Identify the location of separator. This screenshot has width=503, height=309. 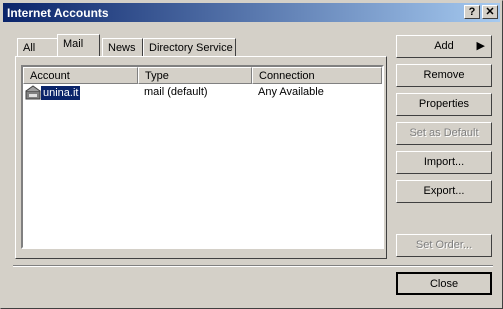
(253, 266).